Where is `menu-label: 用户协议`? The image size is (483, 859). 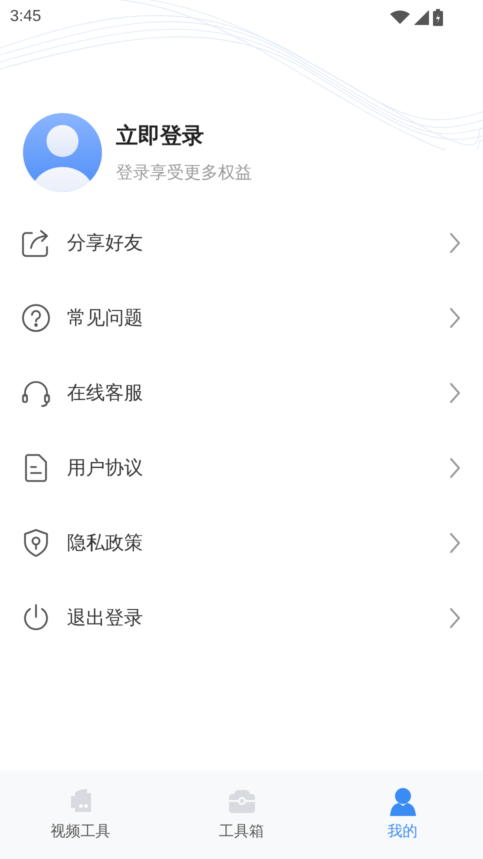 menu-label: 用户协议 is located at coordinates (105, 468).